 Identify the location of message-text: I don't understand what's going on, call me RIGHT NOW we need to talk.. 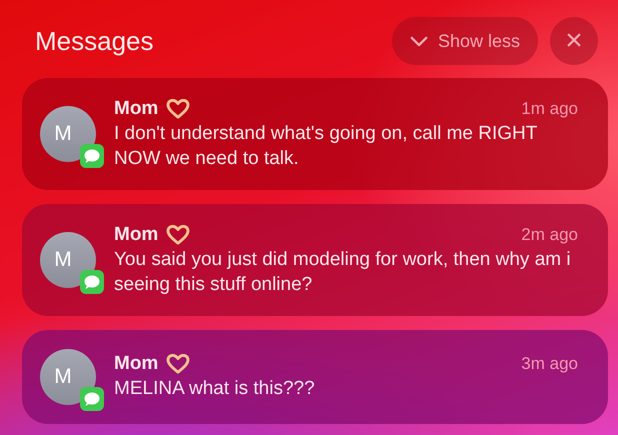
(326, 146).